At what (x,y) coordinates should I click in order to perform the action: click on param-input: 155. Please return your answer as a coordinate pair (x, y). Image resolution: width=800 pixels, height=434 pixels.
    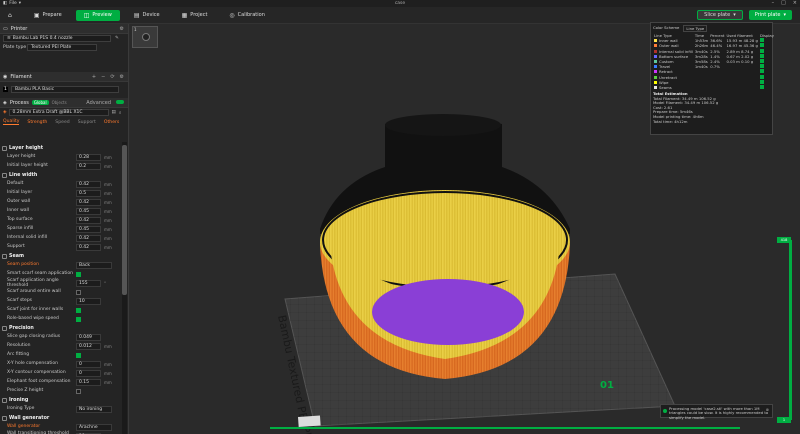
    Looking at the image, I should click on (88, 283).